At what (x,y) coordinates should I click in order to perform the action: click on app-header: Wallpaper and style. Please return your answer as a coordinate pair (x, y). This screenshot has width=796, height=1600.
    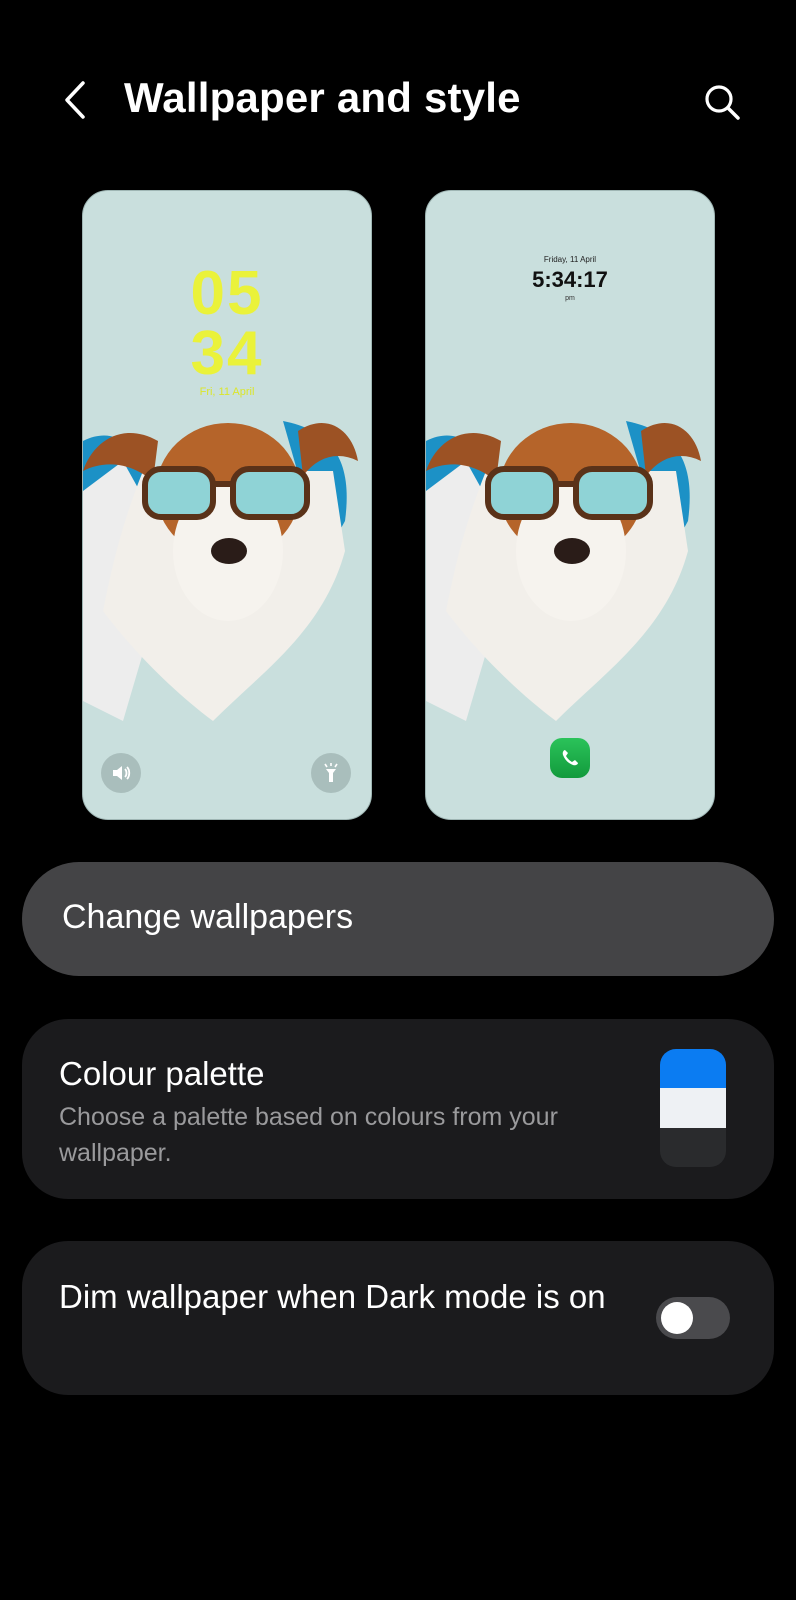
    Looking at the image, I should click on (398, 100).